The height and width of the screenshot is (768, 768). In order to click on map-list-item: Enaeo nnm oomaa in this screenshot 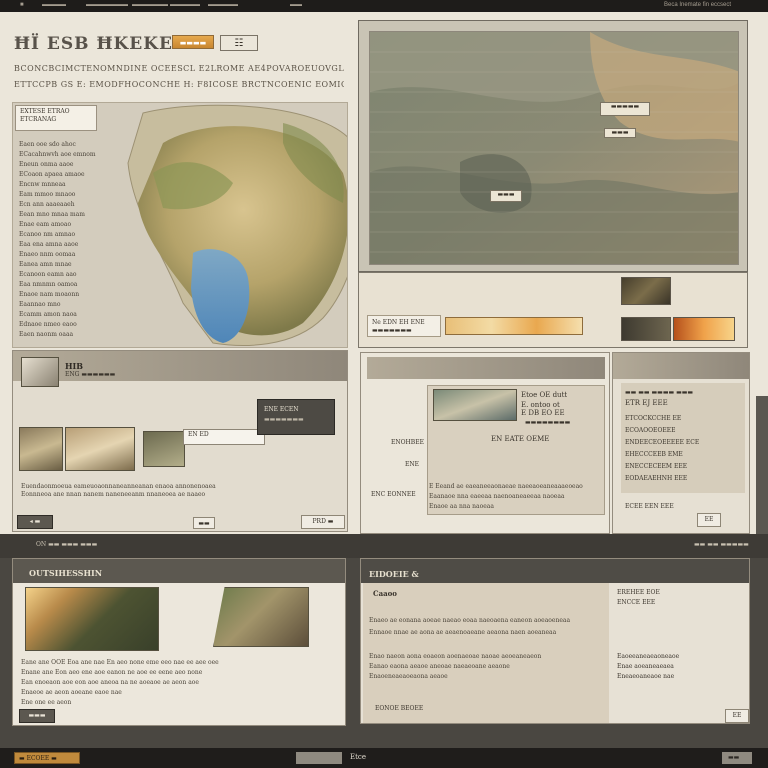, I will do `click(69, 254)`.